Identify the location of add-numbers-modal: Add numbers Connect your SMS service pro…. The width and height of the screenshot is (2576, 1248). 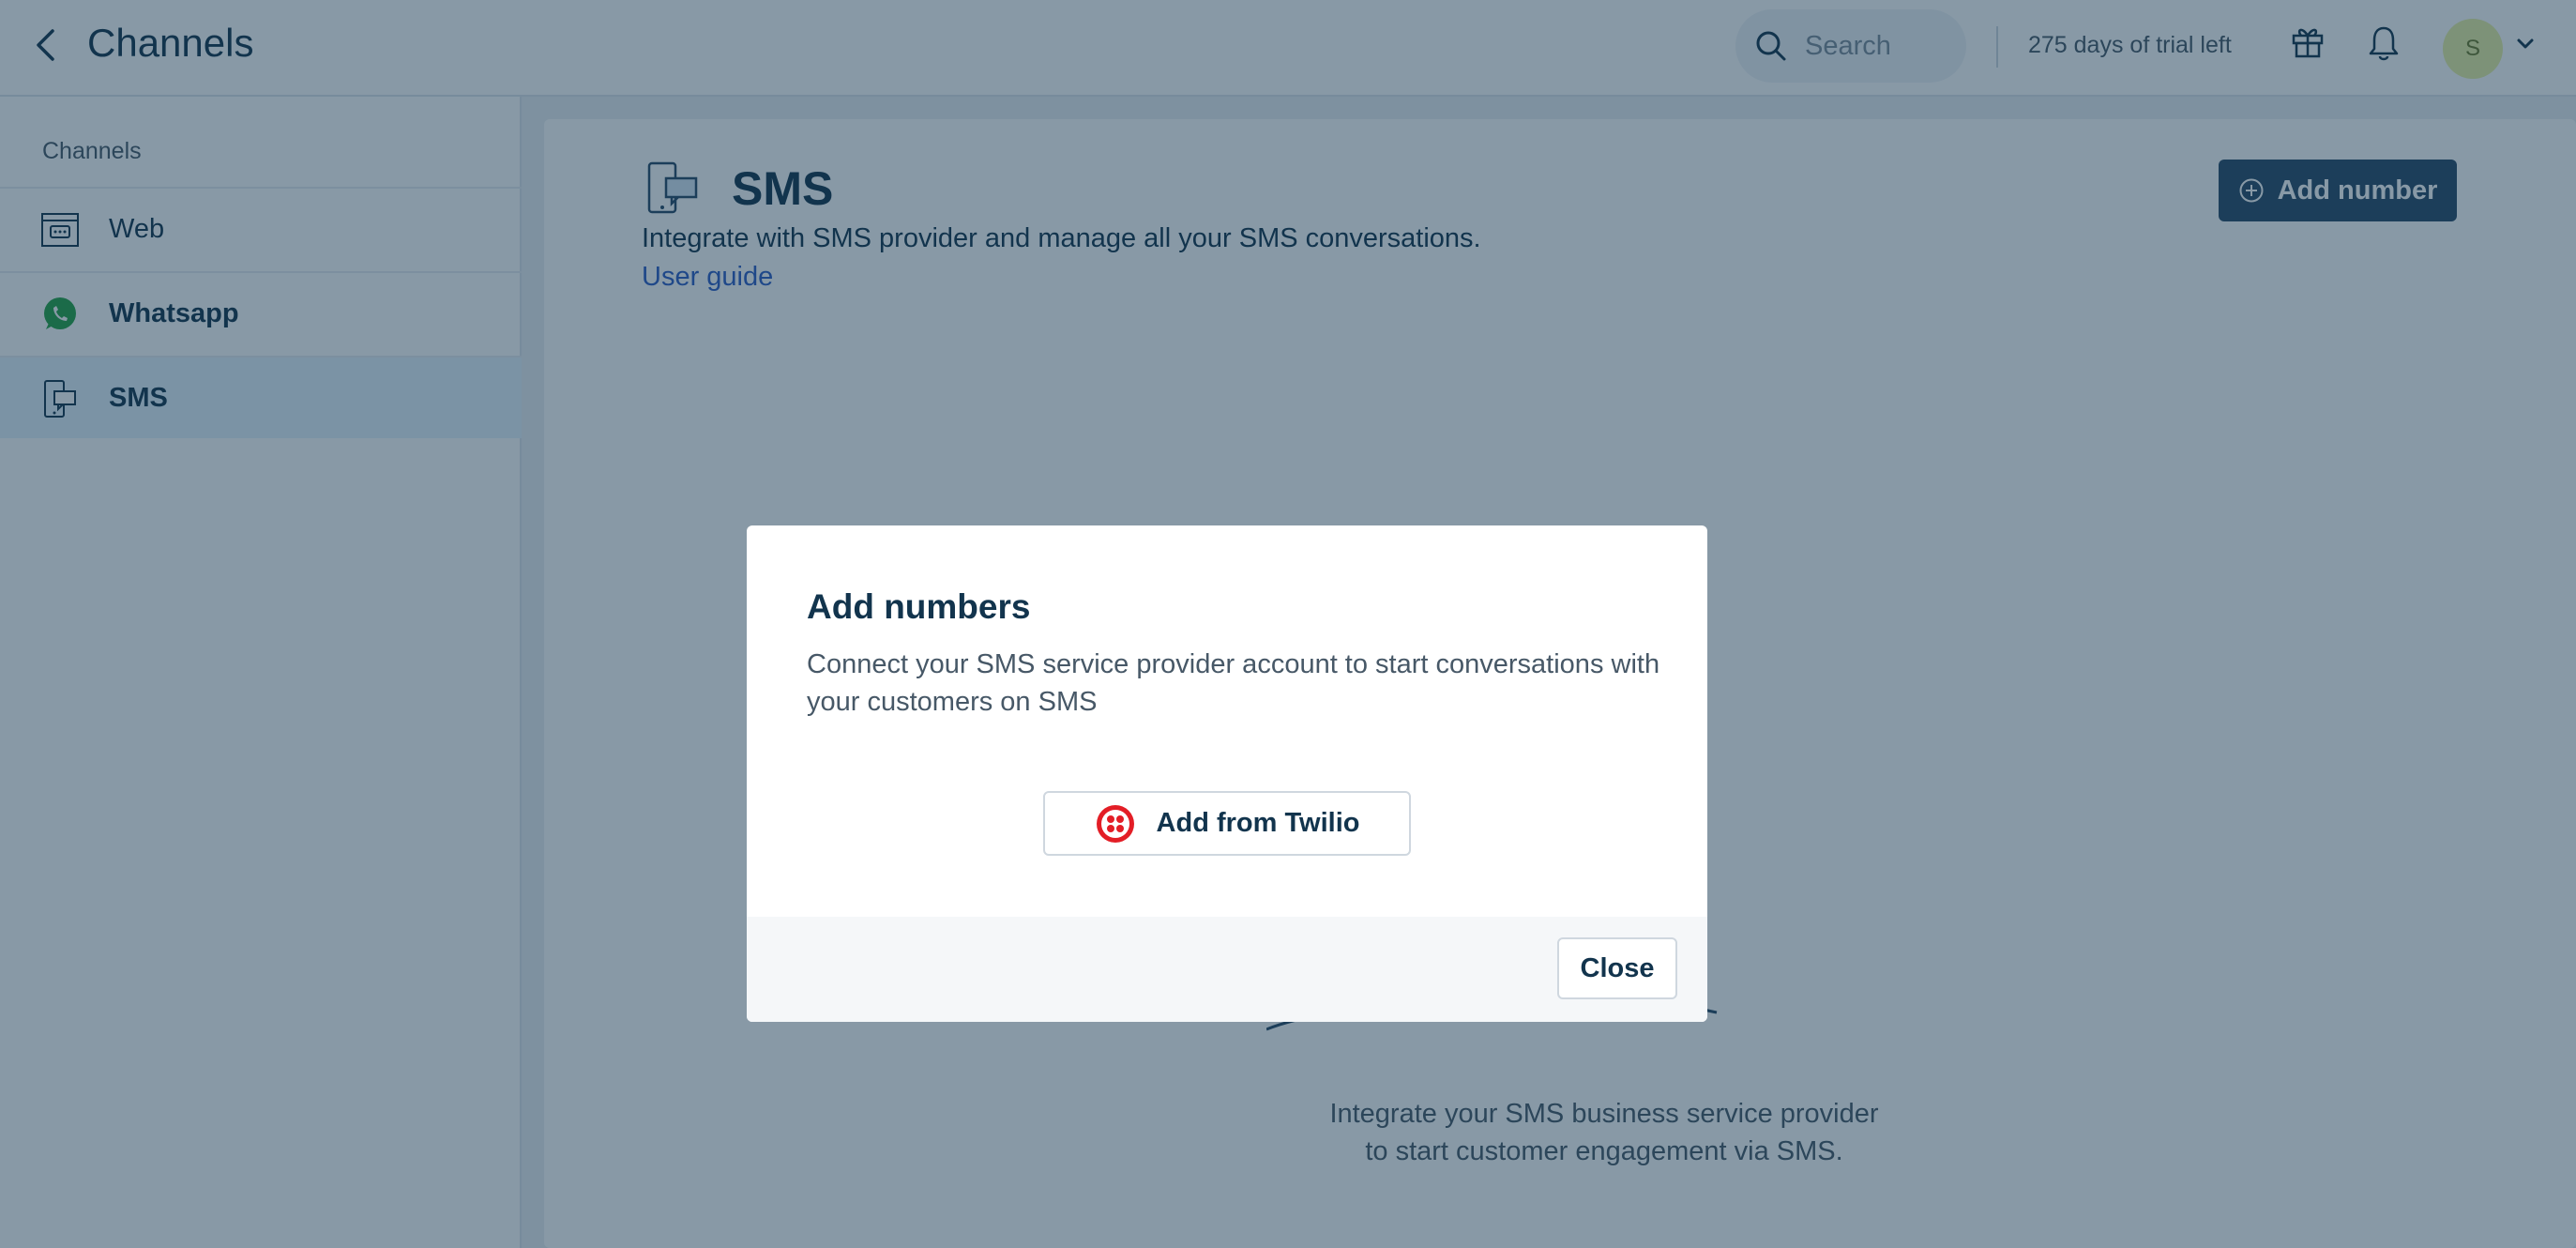
(1227, 773).